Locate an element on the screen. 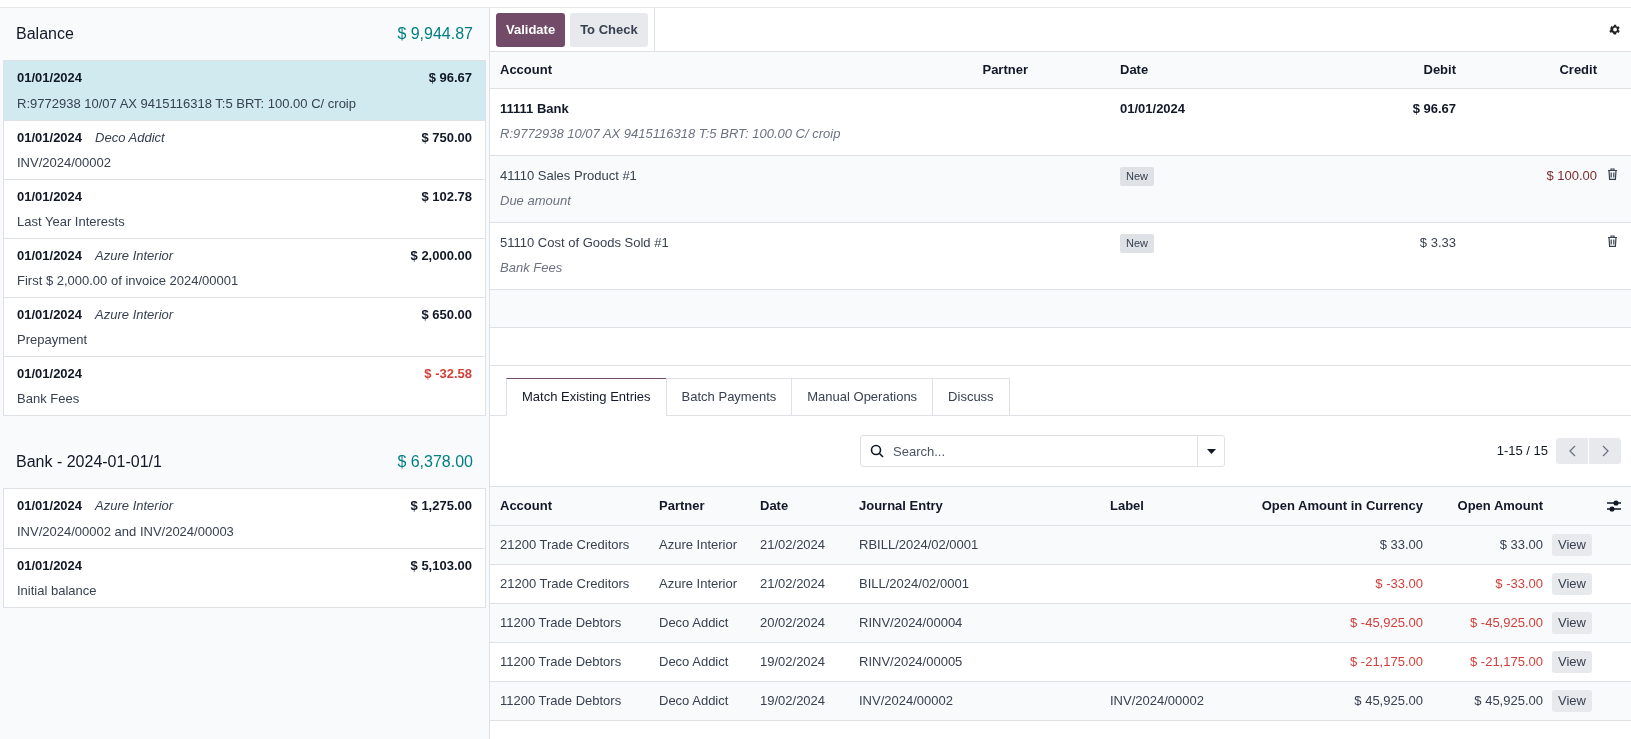 This screenshot has height=739, width=1631. table-cell-text: RINV/2024/00004 is located at coordinates (911, 623).